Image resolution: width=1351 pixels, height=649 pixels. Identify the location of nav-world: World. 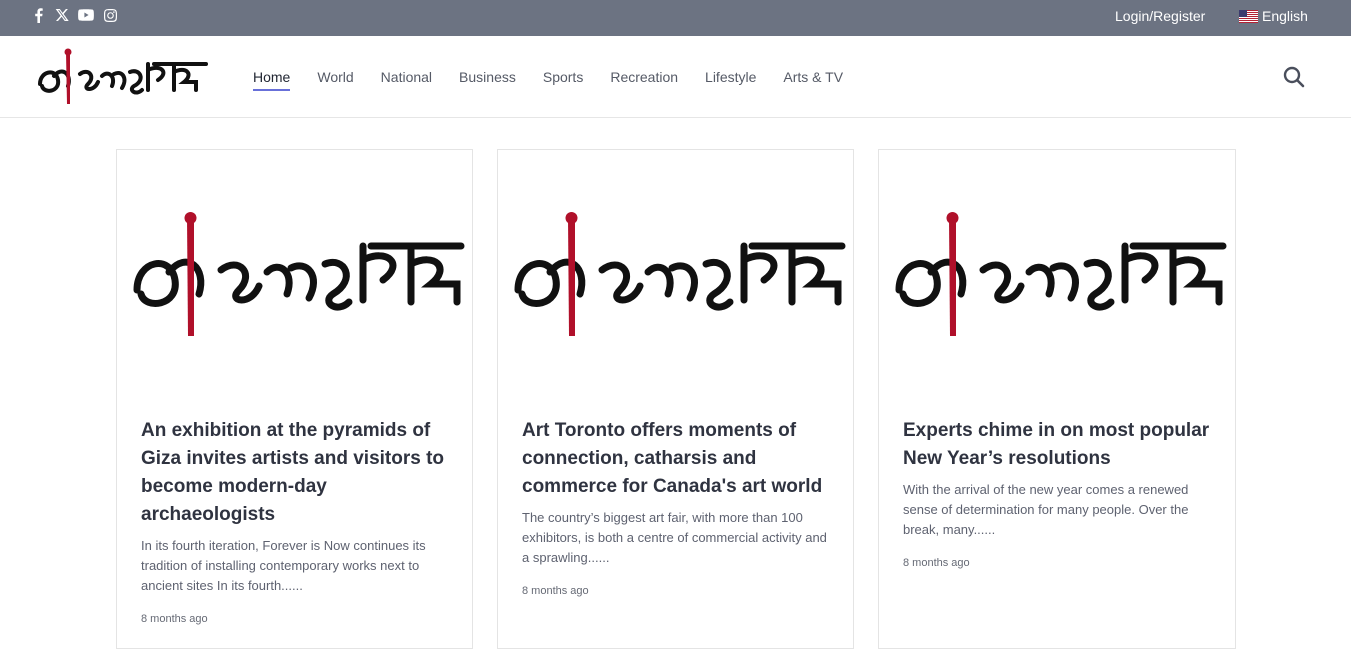
(335, 80).